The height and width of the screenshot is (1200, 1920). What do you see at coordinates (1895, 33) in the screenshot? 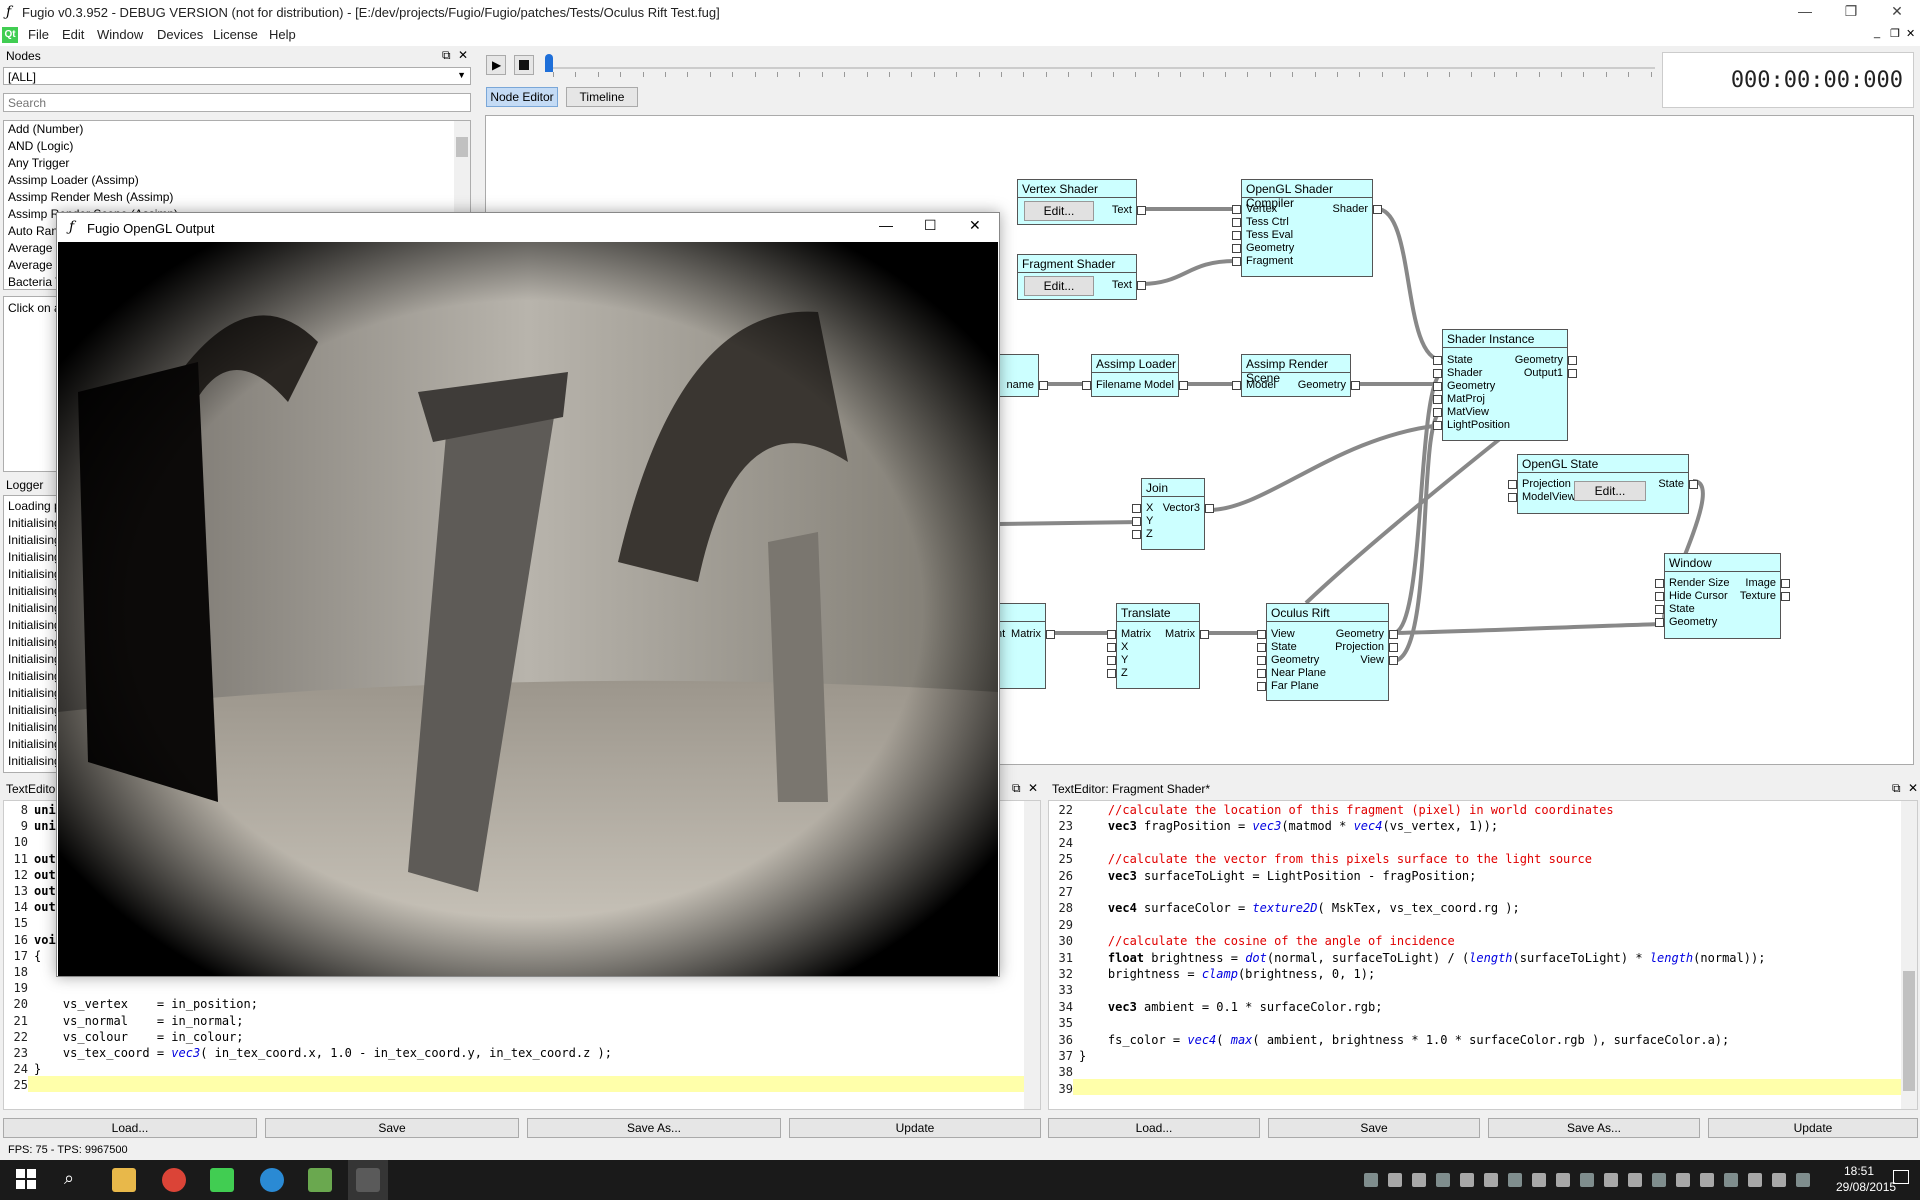
I see `mdi-restore-icon: ❐` at bounding box center [1895, 33].